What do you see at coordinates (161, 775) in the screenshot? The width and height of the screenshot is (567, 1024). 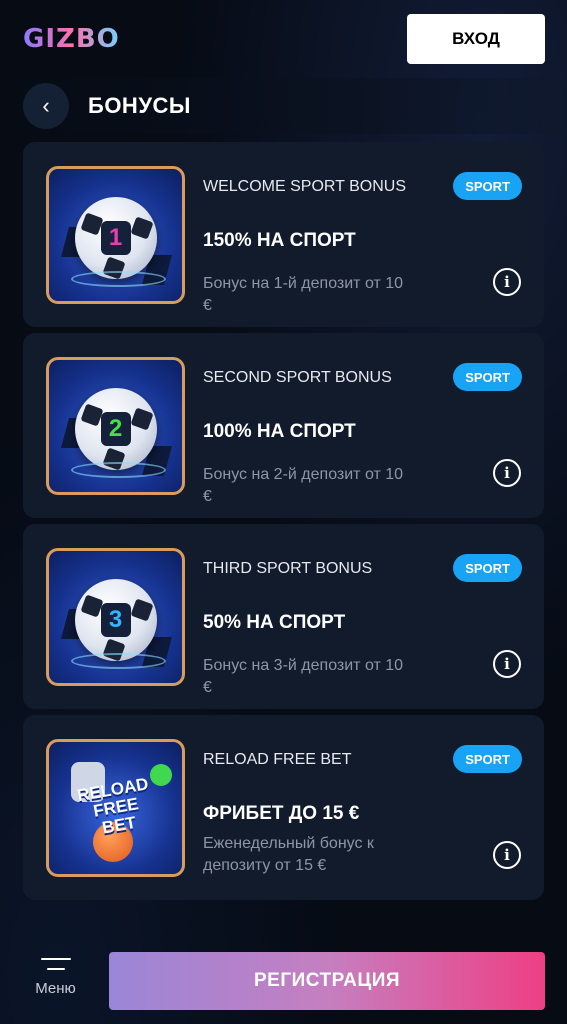 I see `green-ball-icon` at bounding box center [161, 775].